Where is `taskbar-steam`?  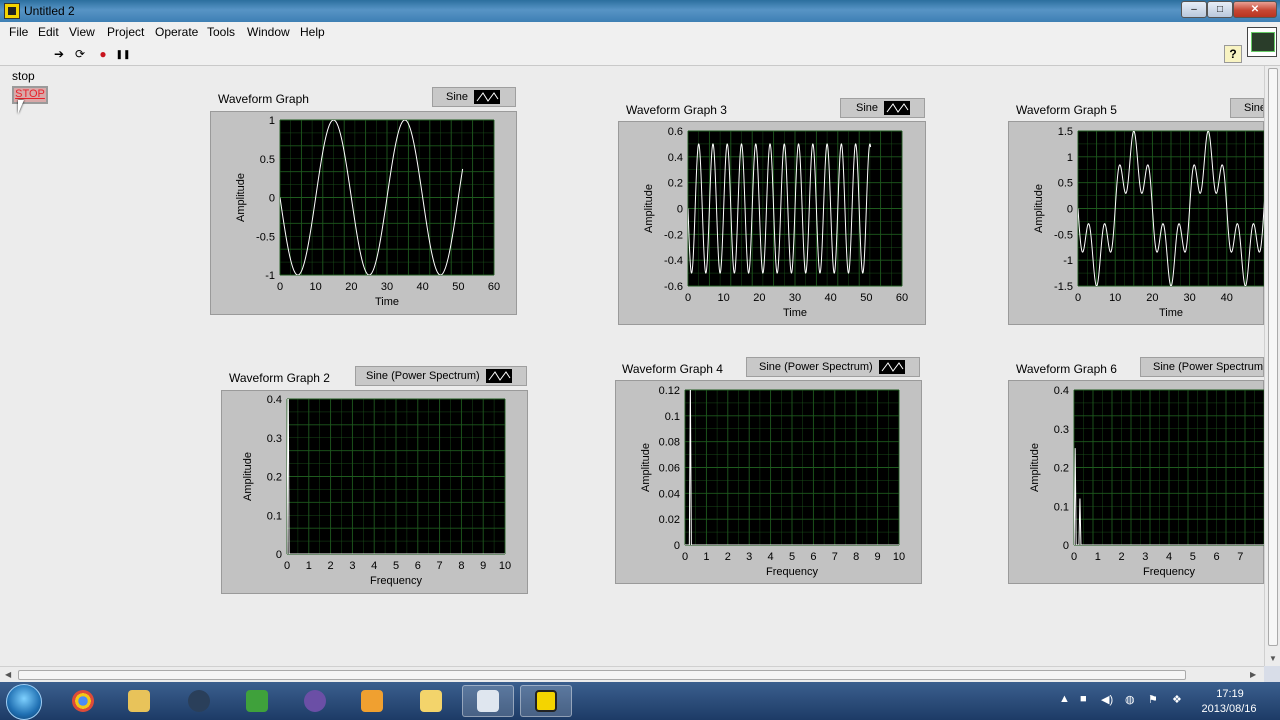
taskbar-steam is located at coordinates (199, 701).